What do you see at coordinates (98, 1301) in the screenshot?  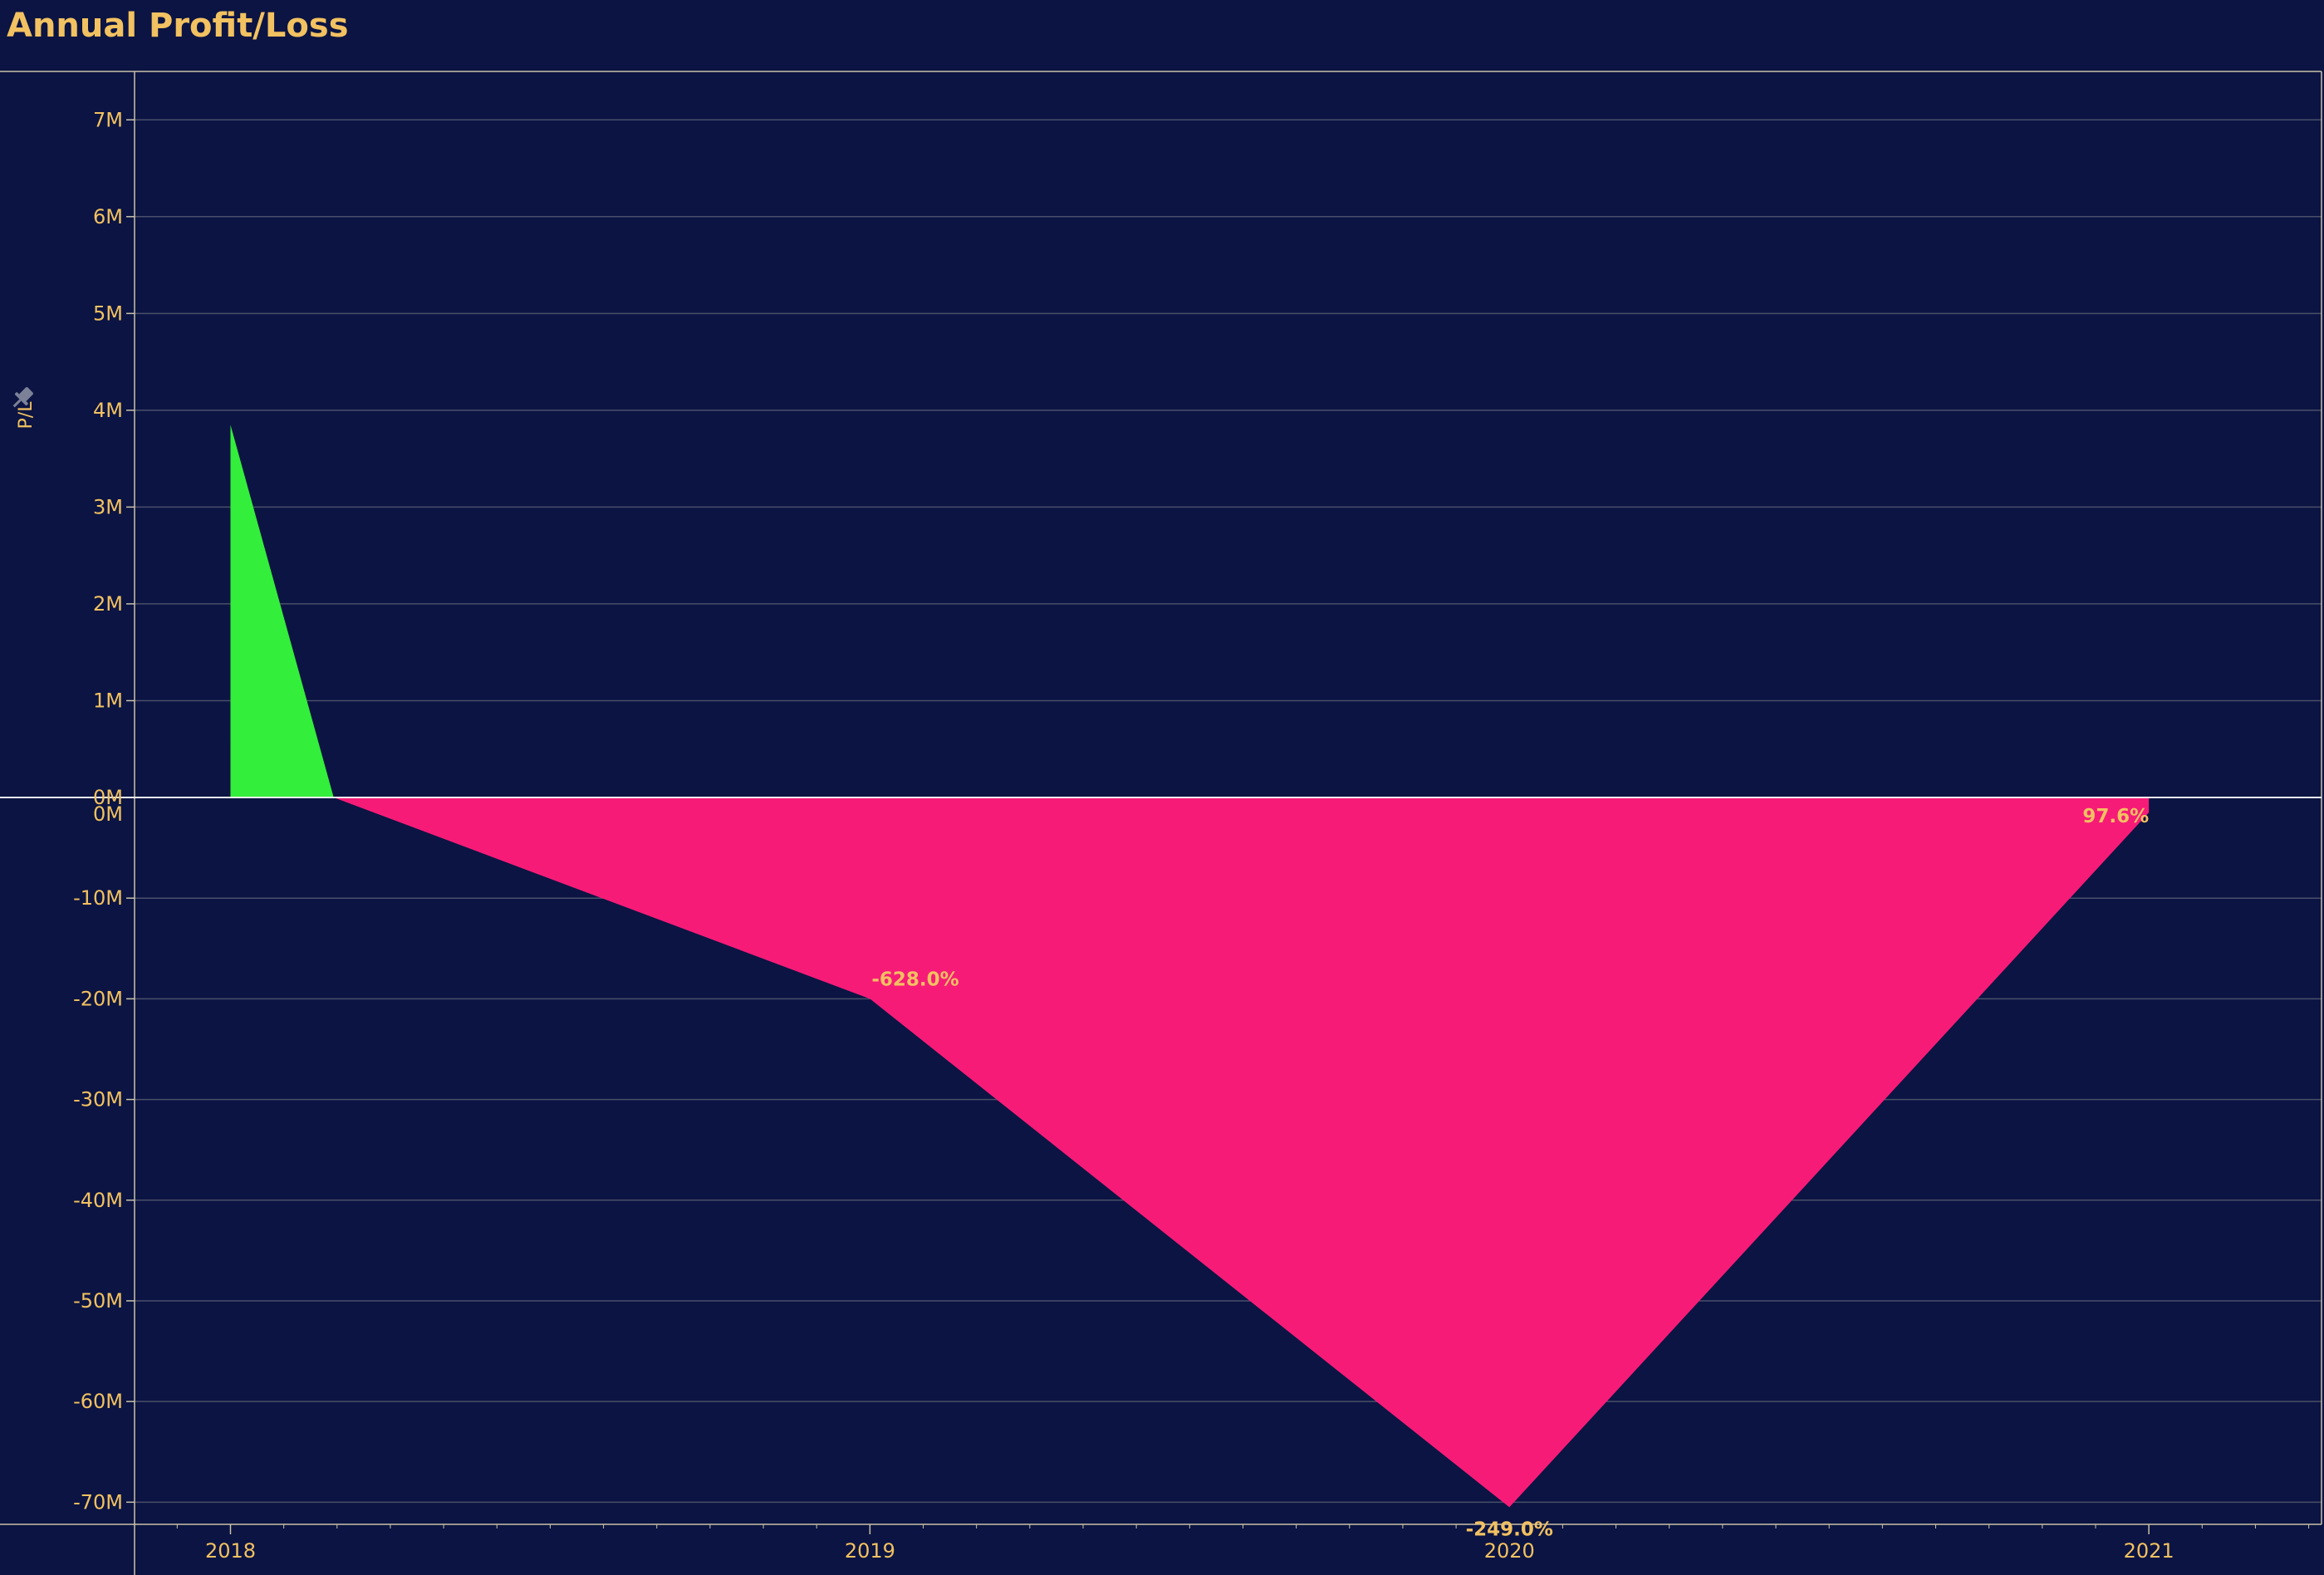 I see `y-tick-label: -50M` at bounding box center [98, 1301].